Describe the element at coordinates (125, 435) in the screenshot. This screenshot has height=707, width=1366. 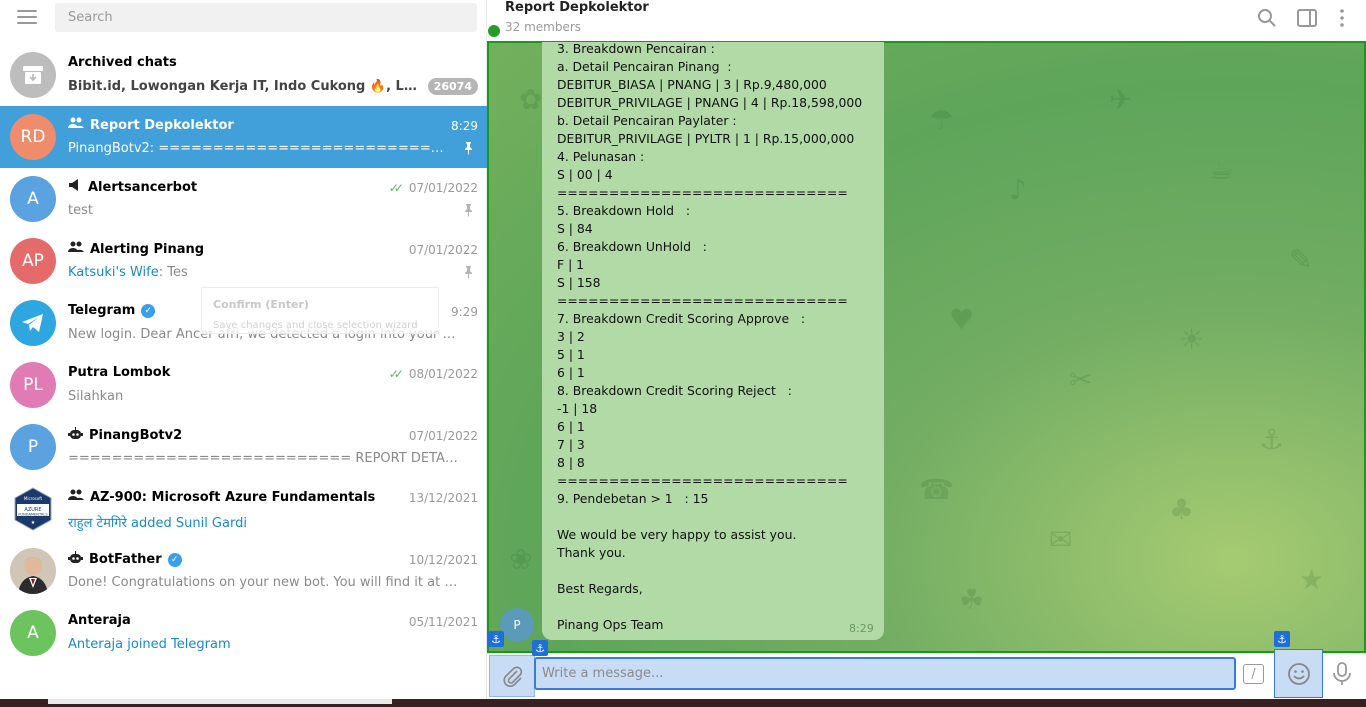
I see `chat-title: PinangBotv2` at that location.